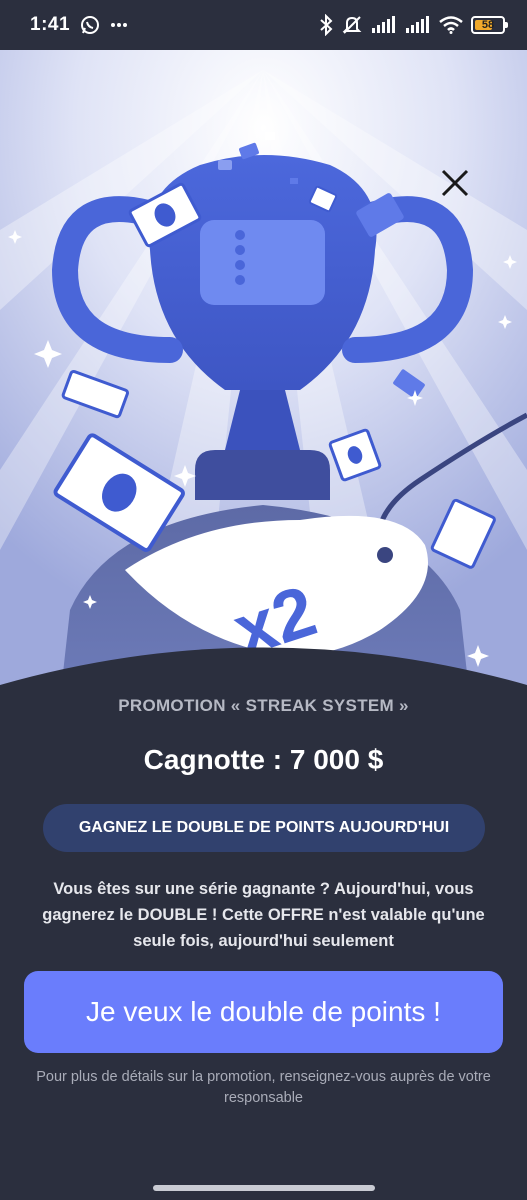 This screenshot has height=1200, width=527. What do you see at coordinates (119, 25) in the screenshot?
I see `more-dots-icon` at bounding box center [119, 25].